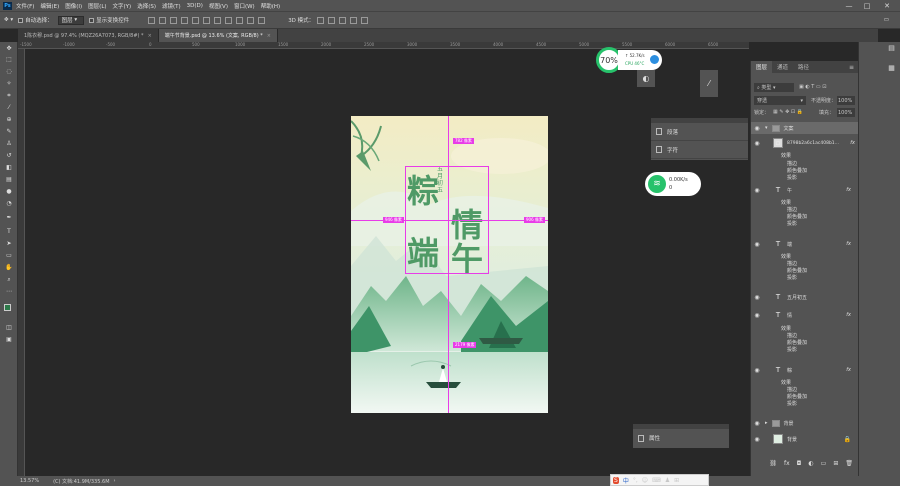 The width and height of the screenshot is (900, 486). What do you see at coordinates (81, 481) in the screenshot?
I see `document-info: (C) 文档:41.9M/335.6M` at bounding box center [81, 481].